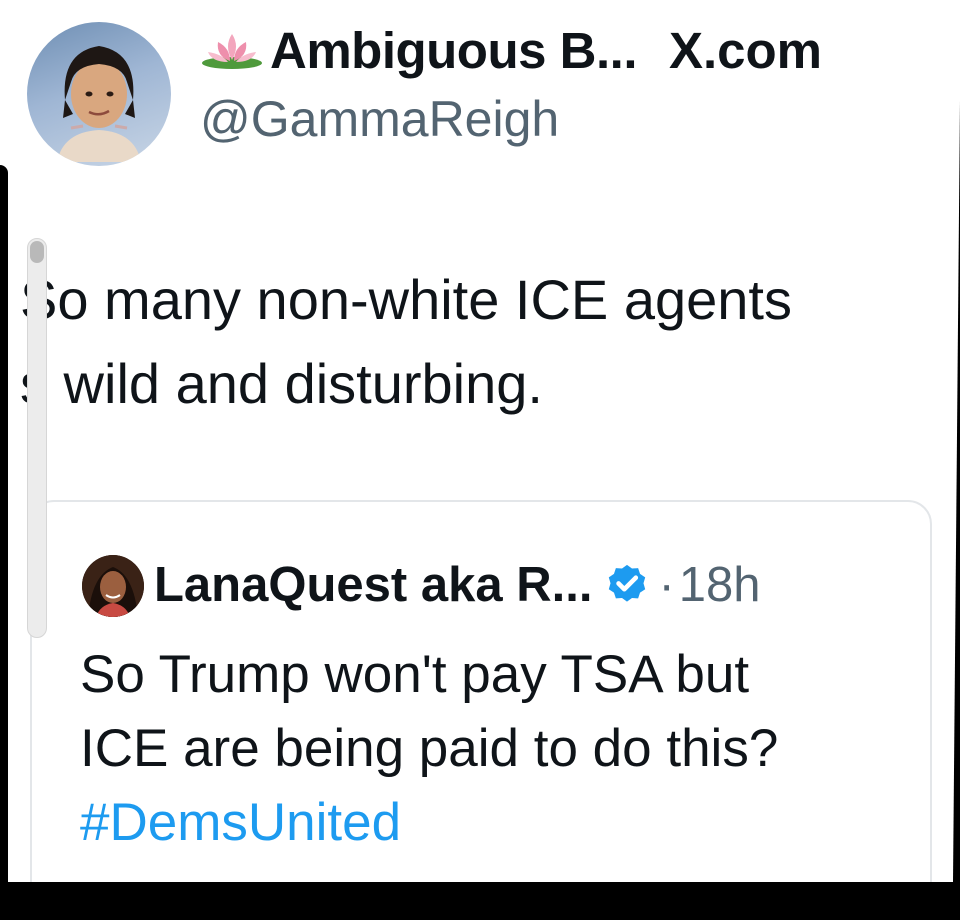  I want to click on quoted-author-avatar, so click(113, 586).